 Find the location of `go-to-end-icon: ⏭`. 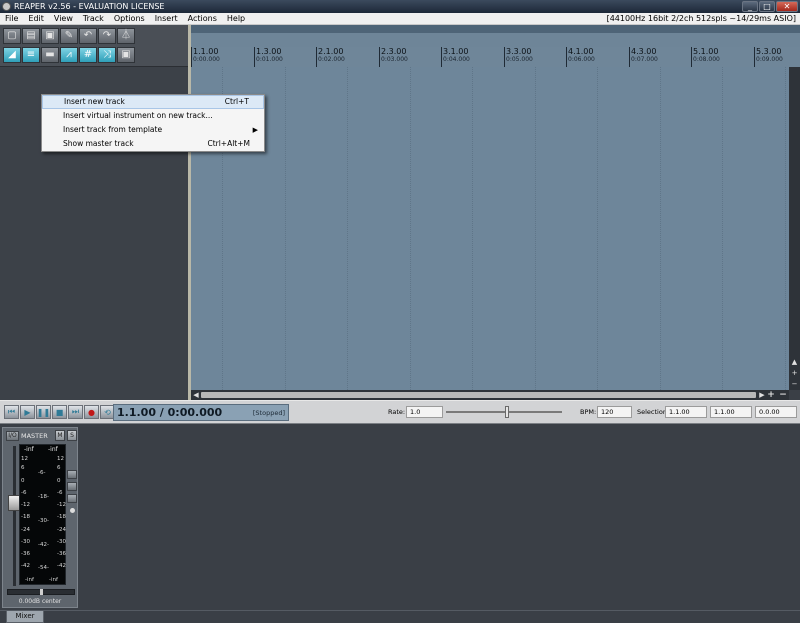

go-to-end-icon: ⏭ is located at coordinates (75, 412).